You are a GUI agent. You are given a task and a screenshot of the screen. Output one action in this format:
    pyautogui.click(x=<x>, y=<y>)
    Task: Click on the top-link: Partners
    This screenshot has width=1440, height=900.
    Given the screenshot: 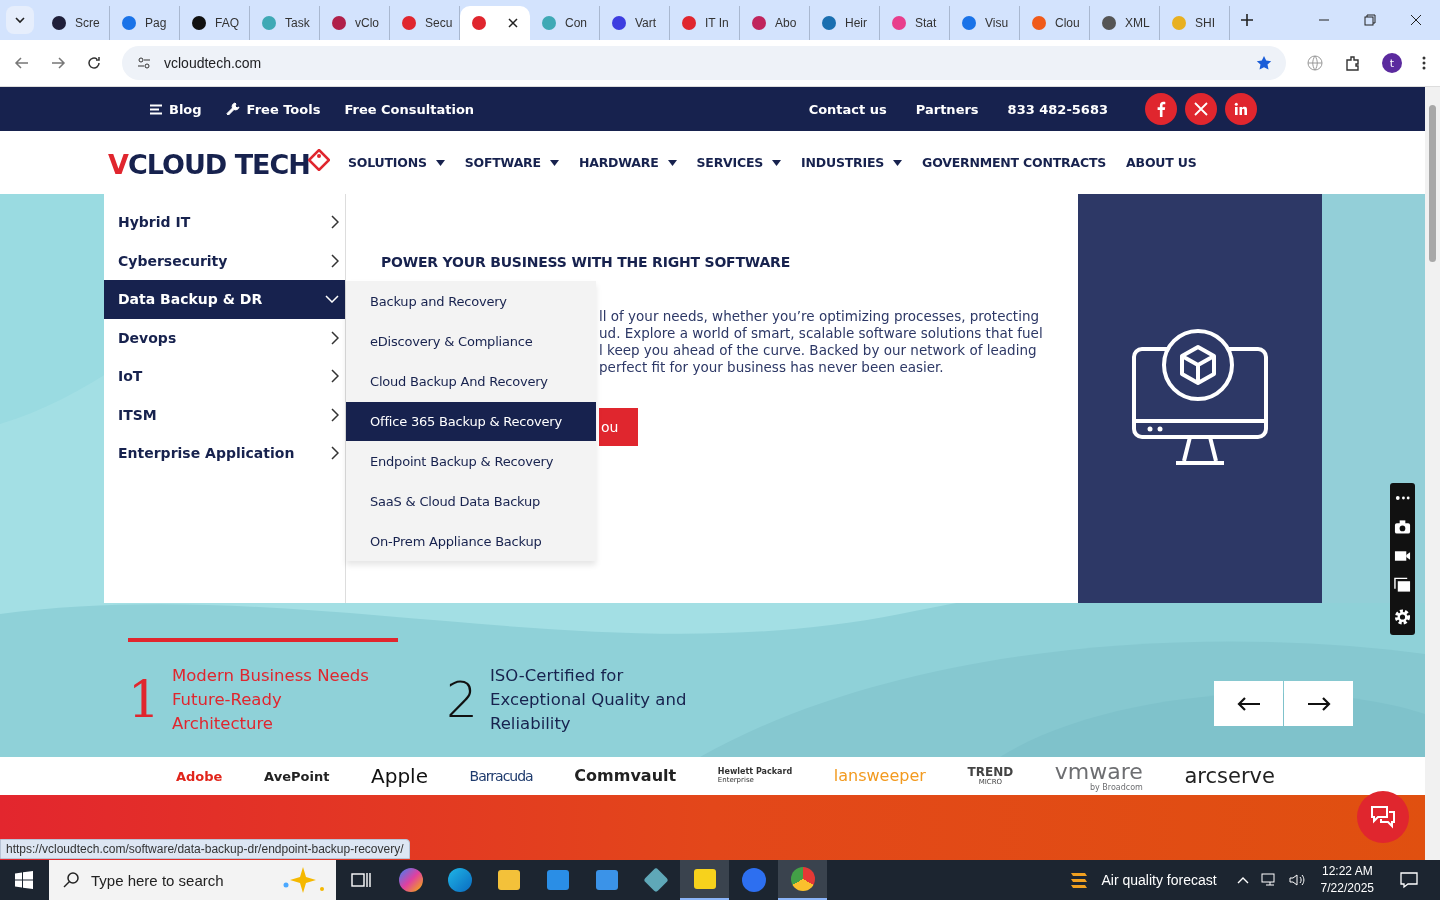 What is the action you would take?
    pyautogui.click(x=947, y=109)
    